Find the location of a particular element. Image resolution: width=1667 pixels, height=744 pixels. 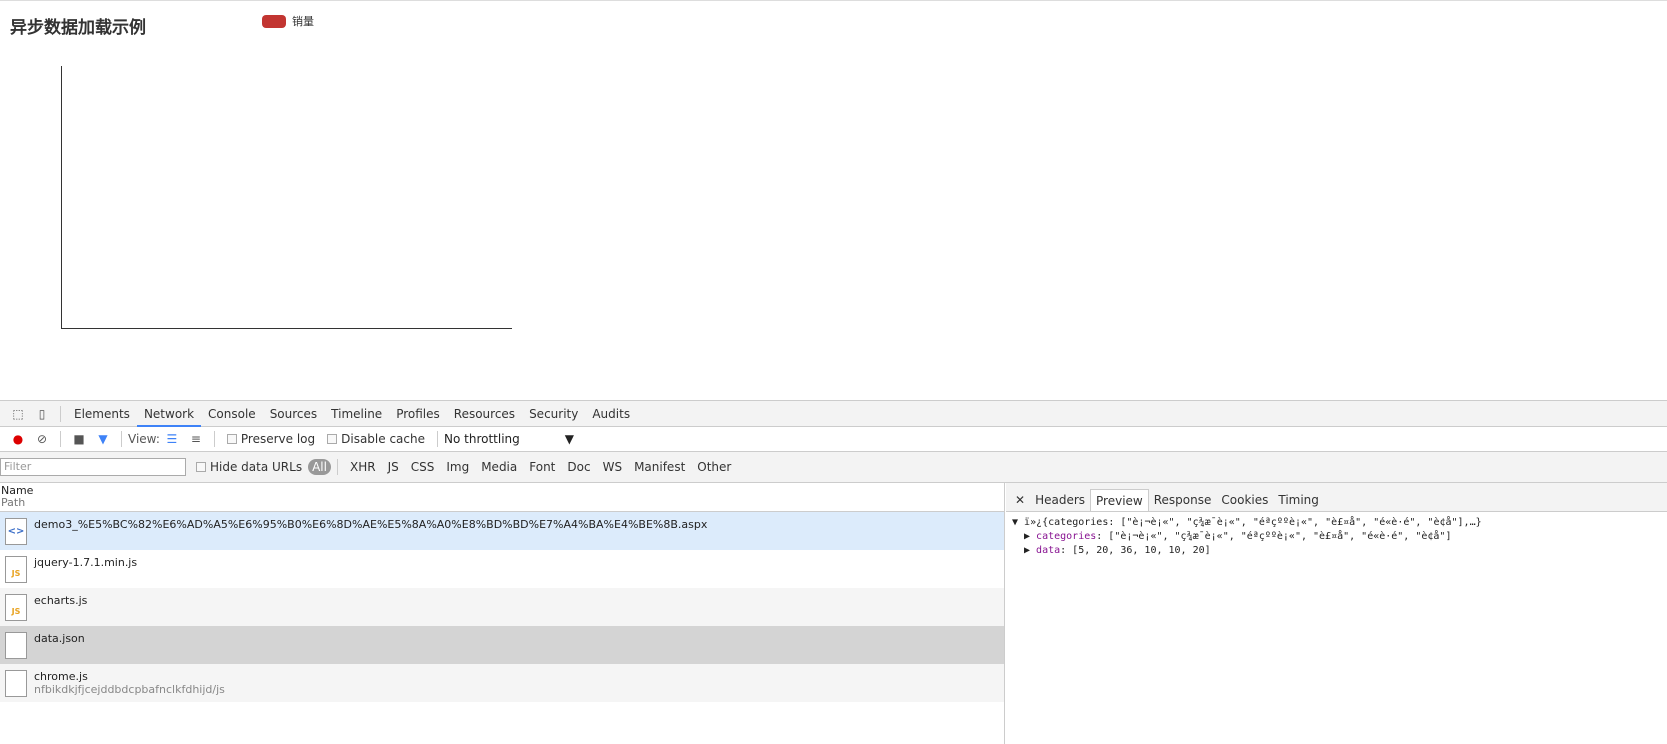

tab-elements: Elements is located at coordinates (102, 414).